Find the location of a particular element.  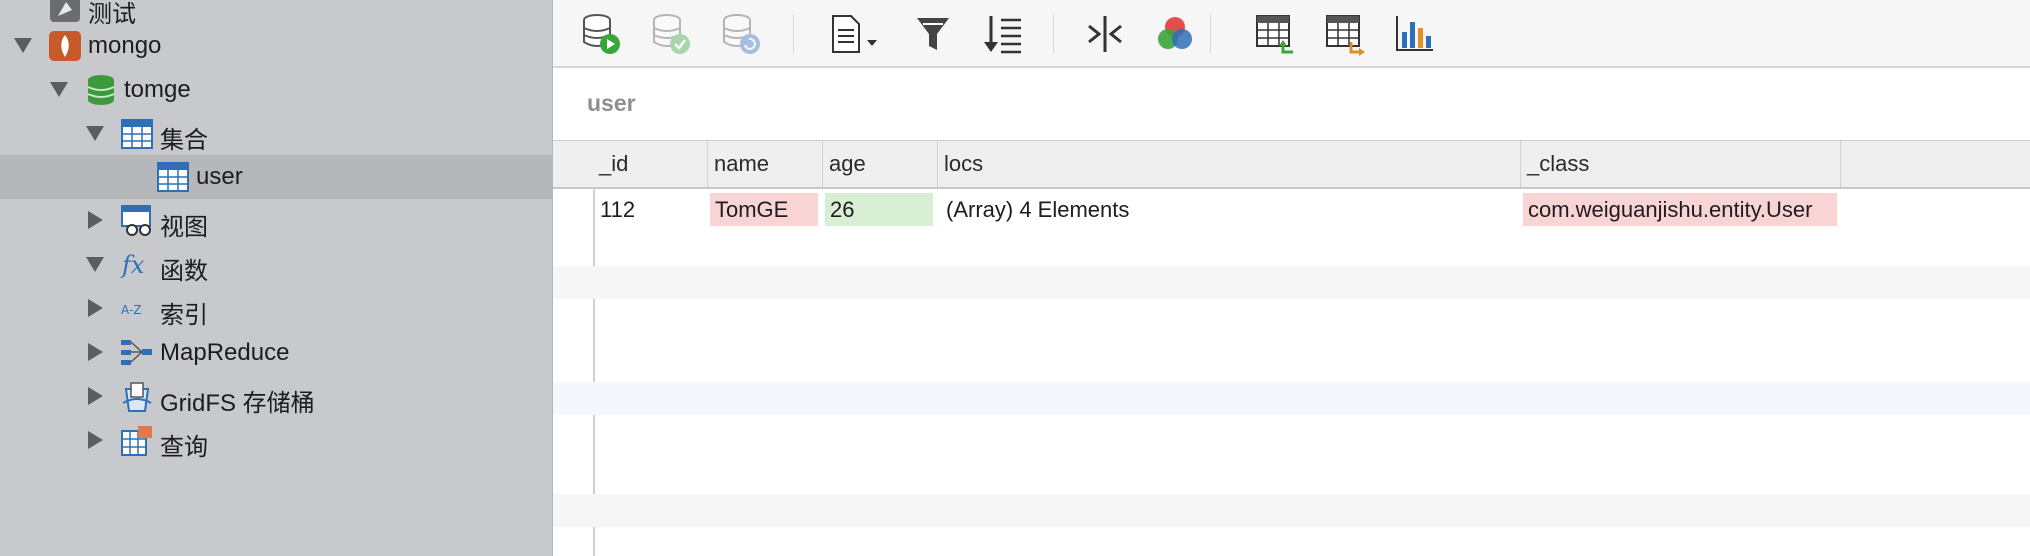

view-icon is located at coordinates (137, 221).